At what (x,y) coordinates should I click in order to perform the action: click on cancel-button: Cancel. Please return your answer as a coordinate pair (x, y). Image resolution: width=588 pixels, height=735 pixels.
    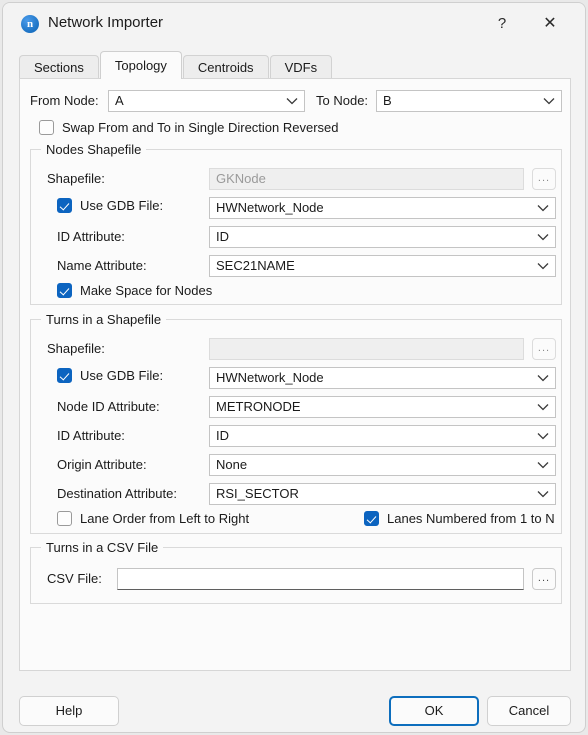
    Looking at the image, I should click on (529, 711).